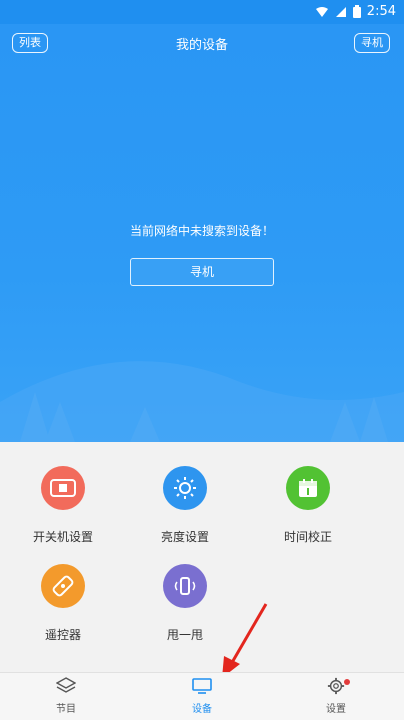  What do you see at coordinates (184, 537) in the screenshot?
I see `tile-label: 亮度设置` at bounding box center [184, 537].